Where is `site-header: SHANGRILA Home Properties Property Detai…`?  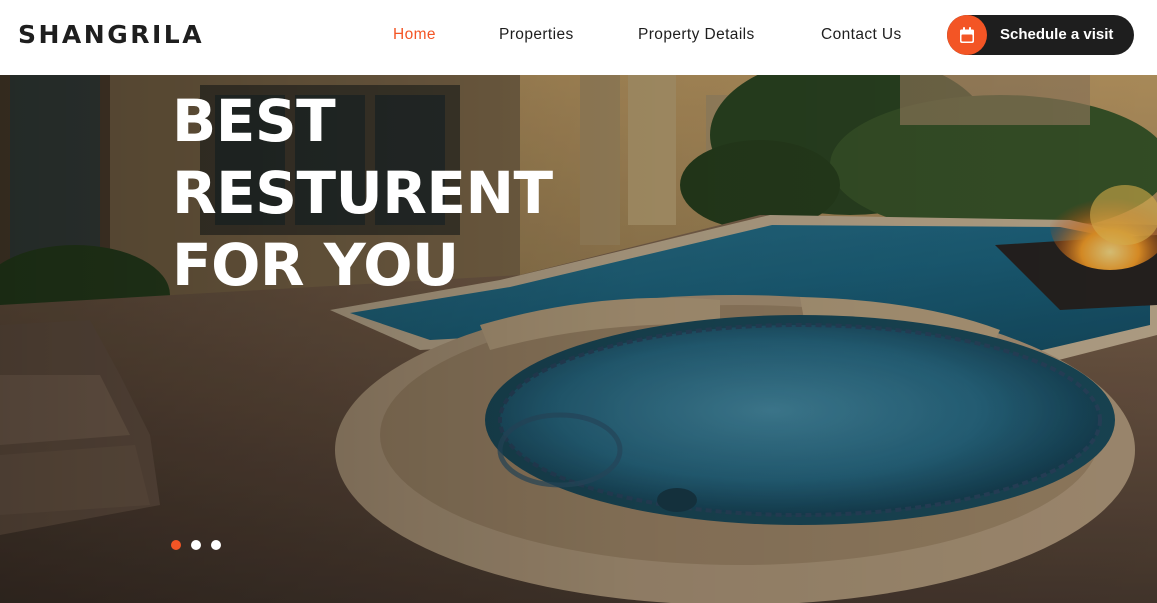 site-header: SHANGRILA Home Properties Property Detai… is located at coordinates (578, 37).